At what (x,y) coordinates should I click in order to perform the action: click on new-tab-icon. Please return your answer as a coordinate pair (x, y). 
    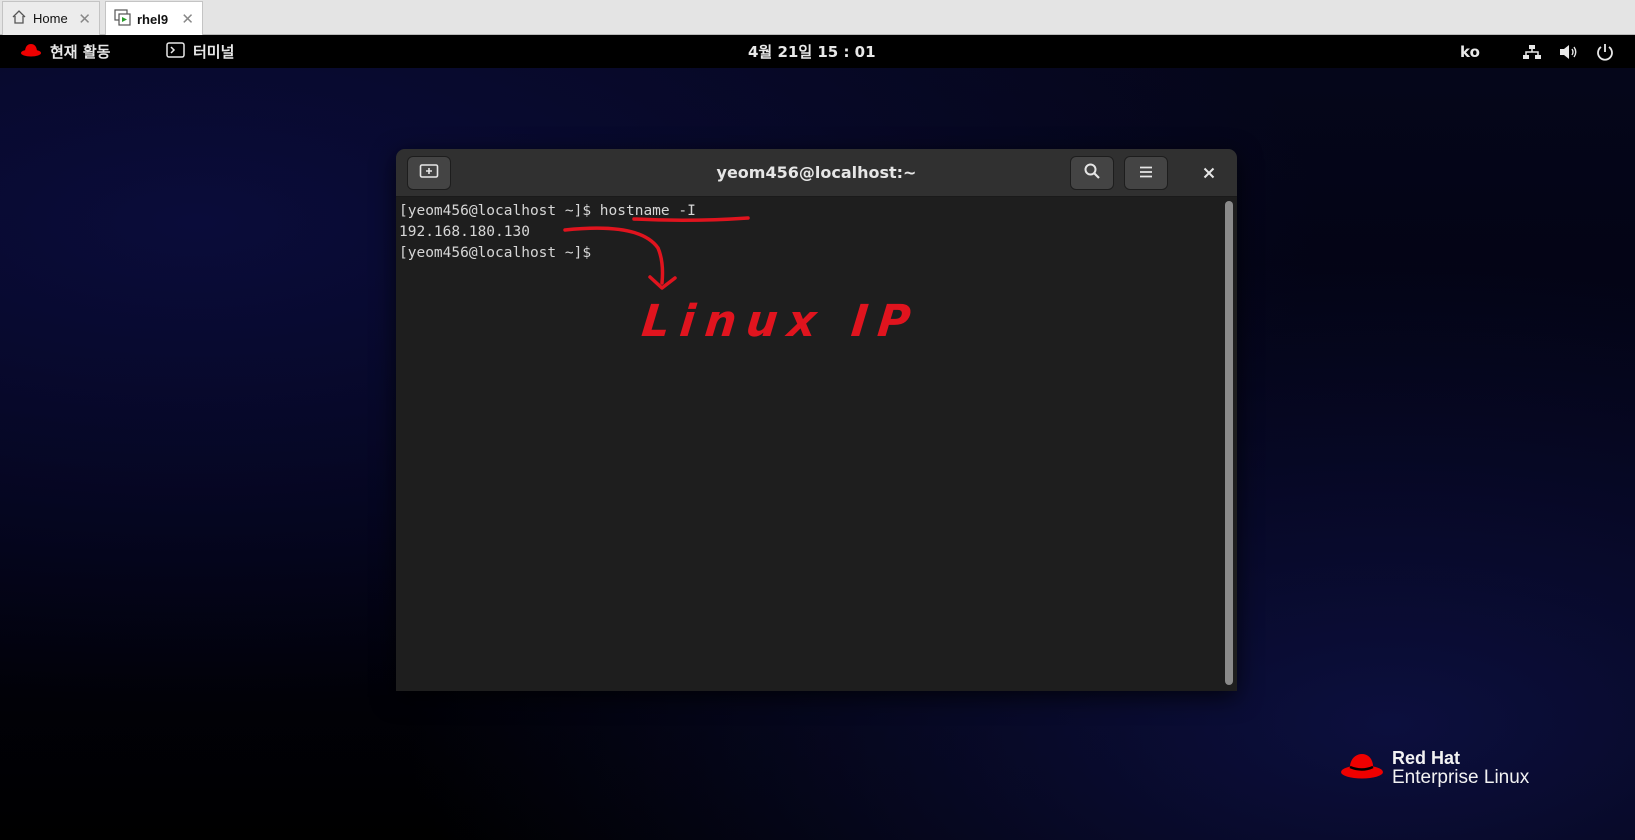
    Looking at the image, I should click on (429, 173).